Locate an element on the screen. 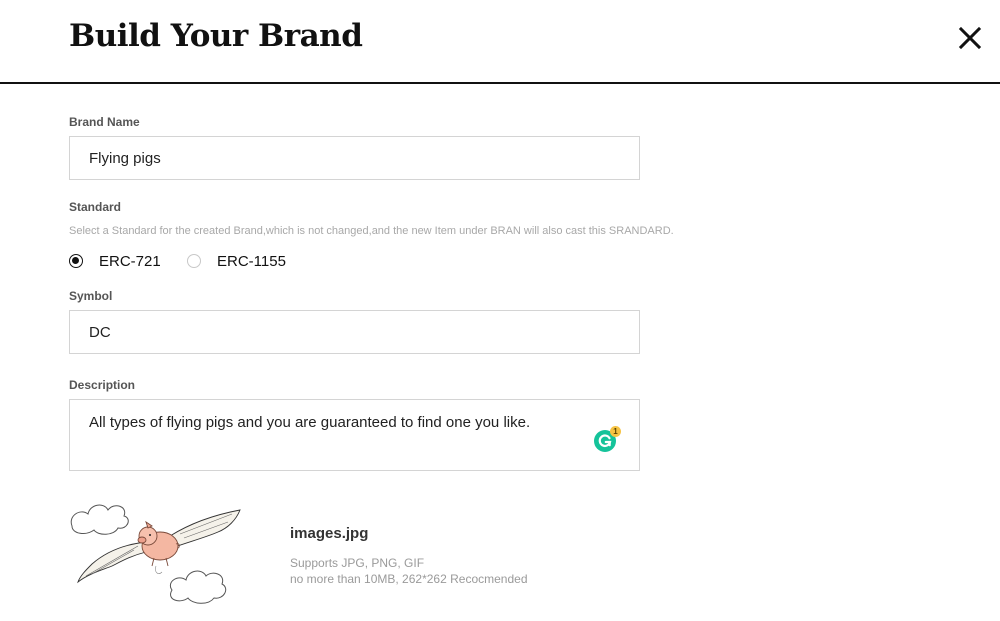 The image size is (1000, 621). radio-unselected-icon is located at coordinates (194, 261).